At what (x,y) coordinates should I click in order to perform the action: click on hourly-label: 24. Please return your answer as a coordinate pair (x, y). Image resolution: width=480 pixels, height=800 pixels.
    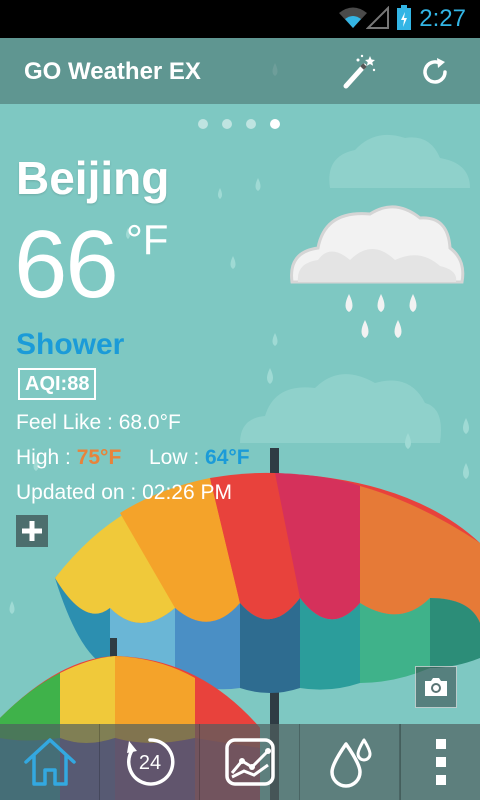
    Looking at the image, I should click on (149, 763).